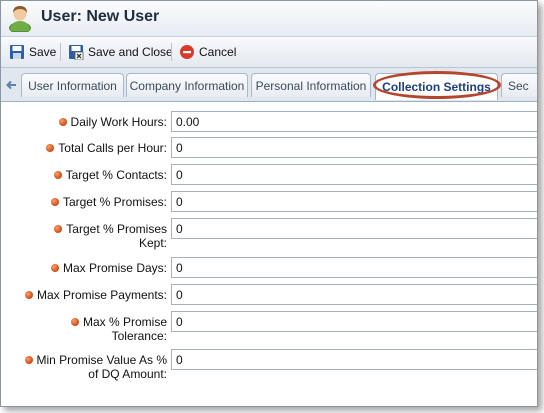 The image size is (544, 413). What do you see at coordinates (11, 85) in the screenshot?
I see `back-arrow-icon` at bounding box center [11, 85].